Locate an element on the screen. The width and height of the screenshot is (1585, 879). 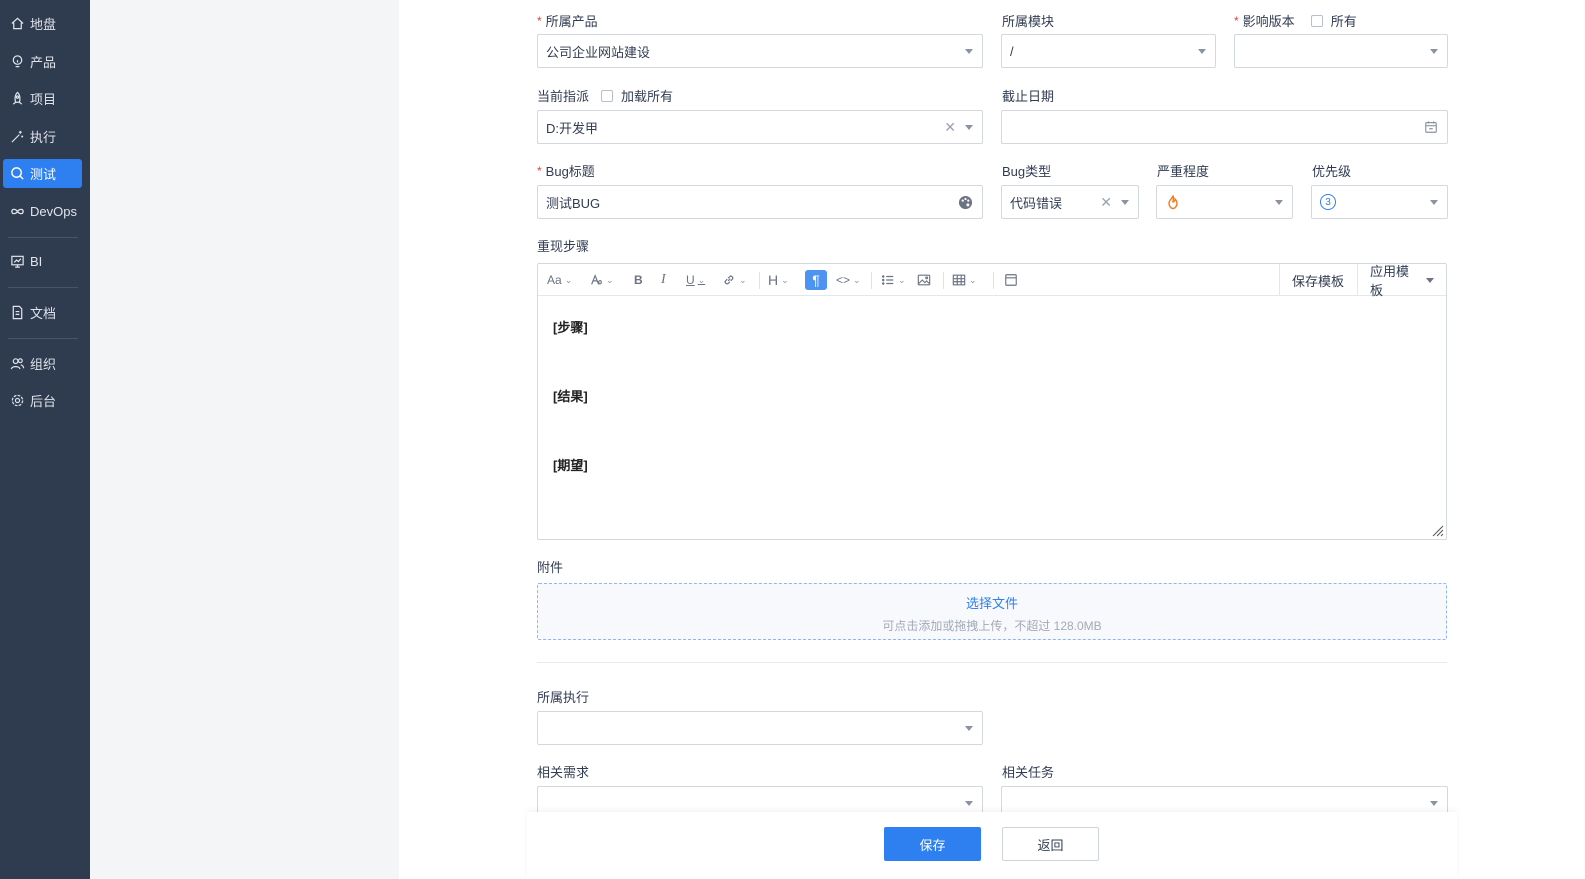
assignee-label: 当前指派 加载所有 is located at coordinates (605, 96).